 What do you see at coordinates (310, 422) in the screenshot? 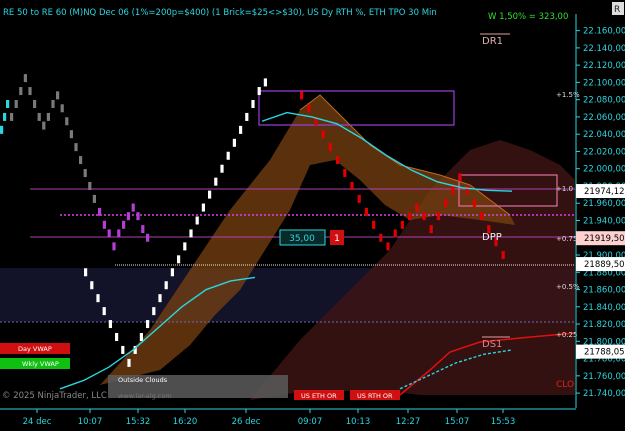
I see `x-tick-label: 09:07` at bounding box center [310, 422].